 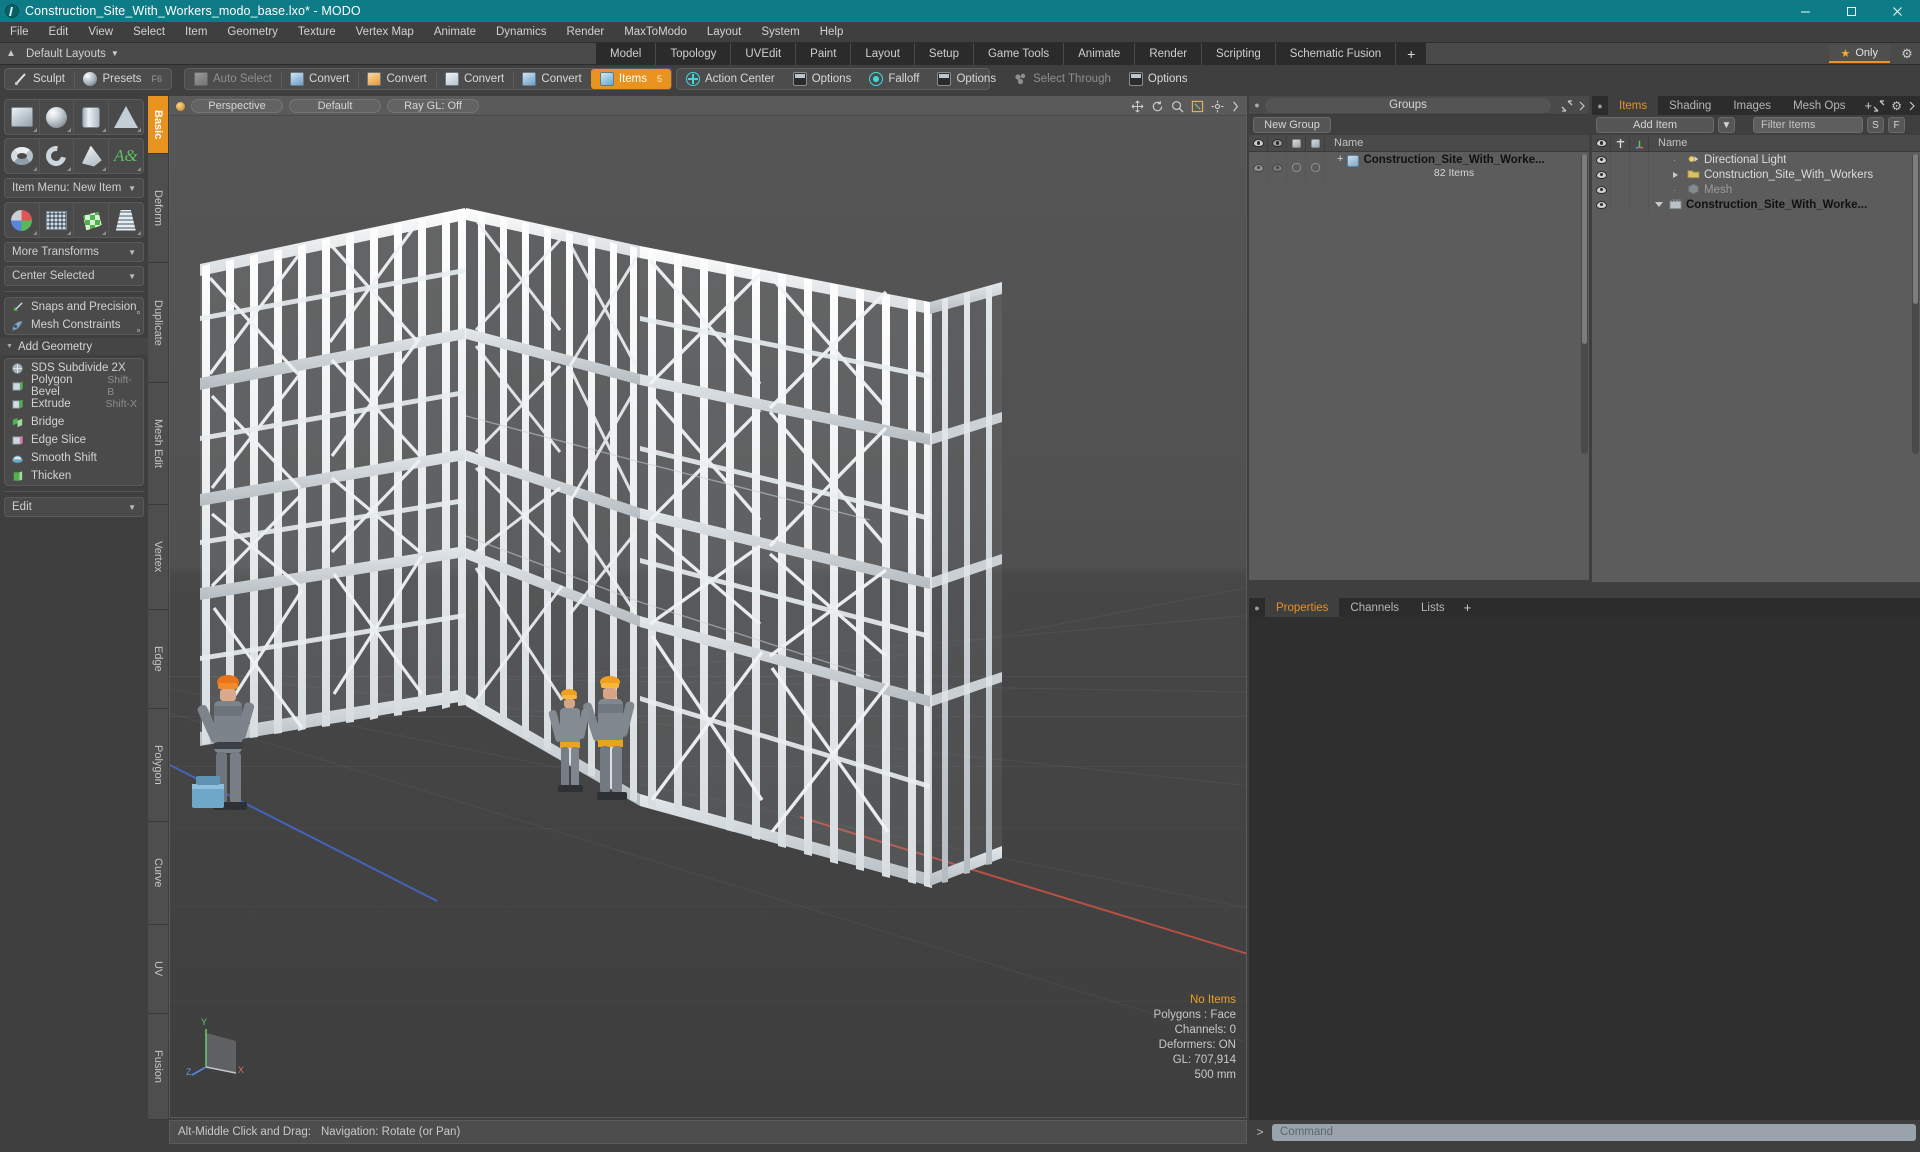 What do you see at coordinates (1277, 167) in the screenshot?
I see `row-render-eye-icon` at bounding box center [1277, 167].